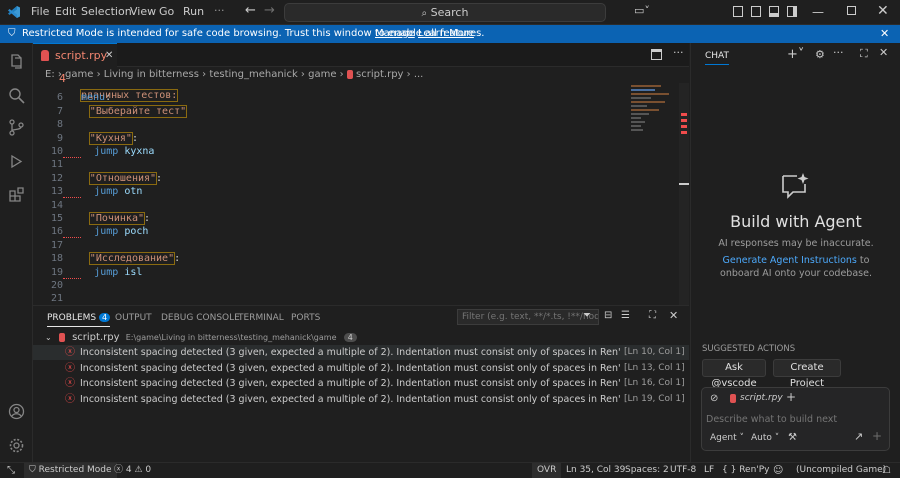 Image resolution: width=900 pixels, height=478 pixels. I want to click on close-window-icon: ✕, so click(883, 11).